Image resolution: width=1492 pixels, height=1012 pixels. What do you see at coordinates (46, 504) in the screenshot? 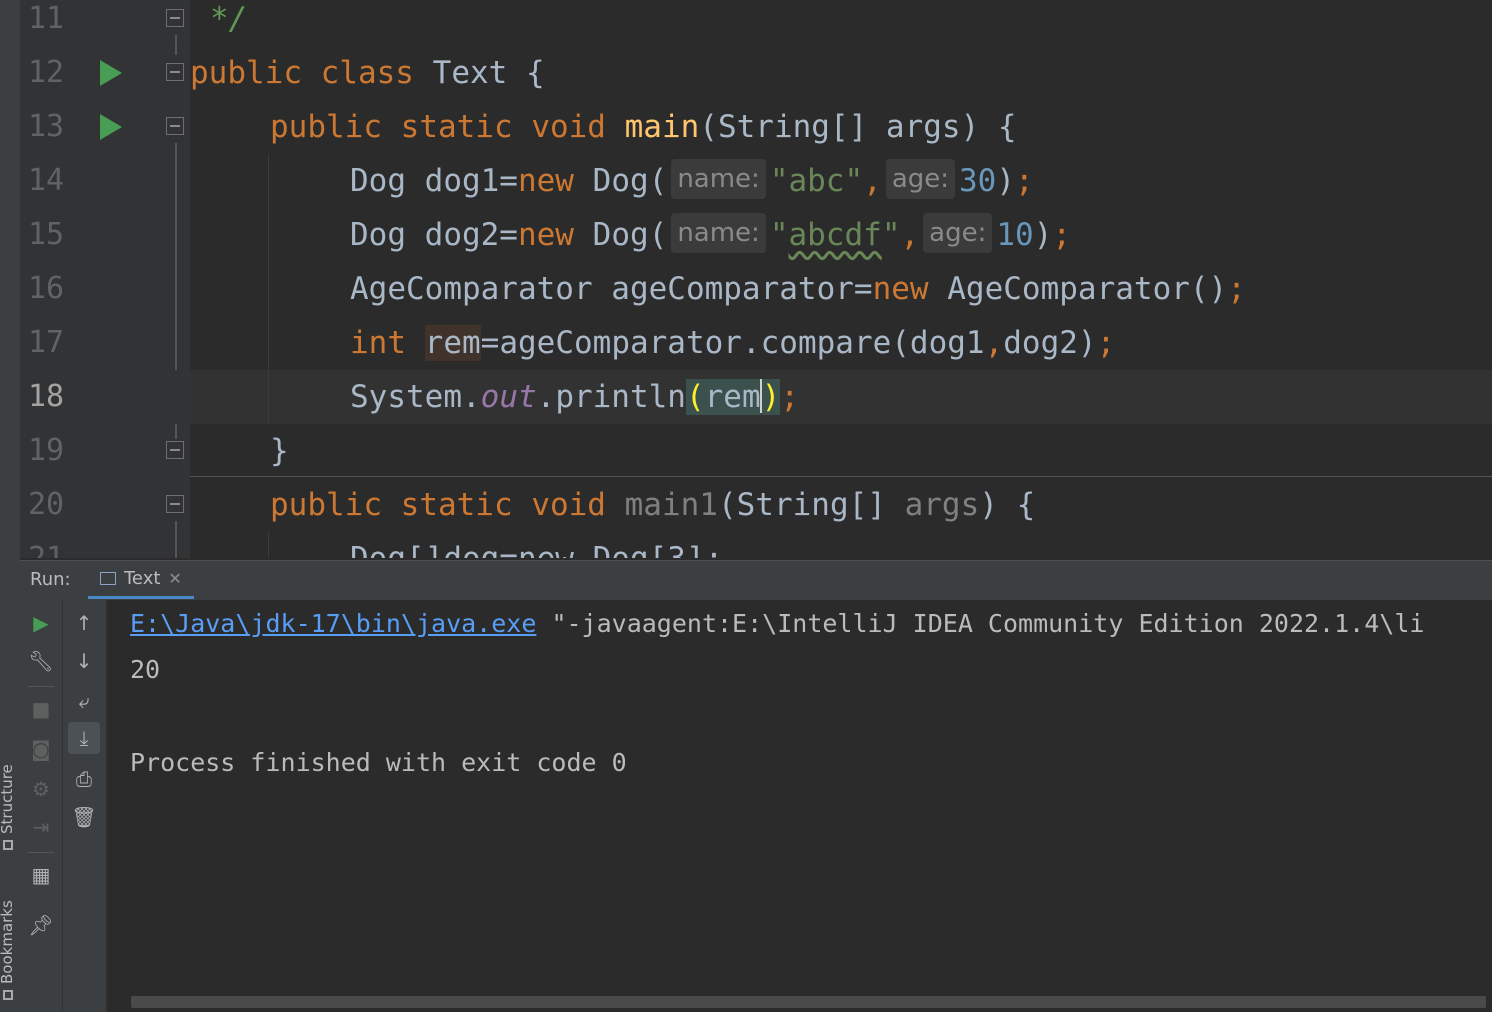
I see `line-number: 20` at bounding box center [46, 504].